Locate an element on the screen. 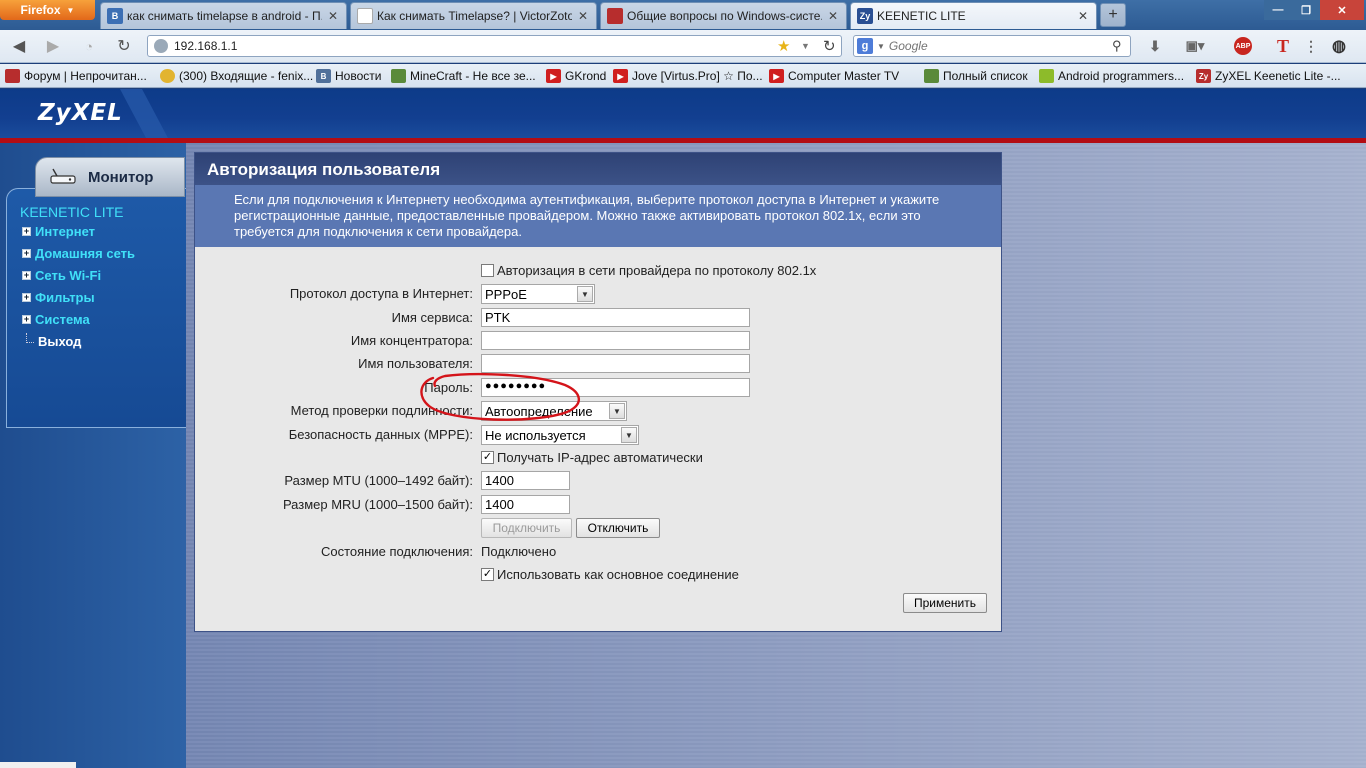 The height and width of the screenshot is (768, 1366). auth-method-select: Автоопределение ▼ is located at coordinates (554, 411).